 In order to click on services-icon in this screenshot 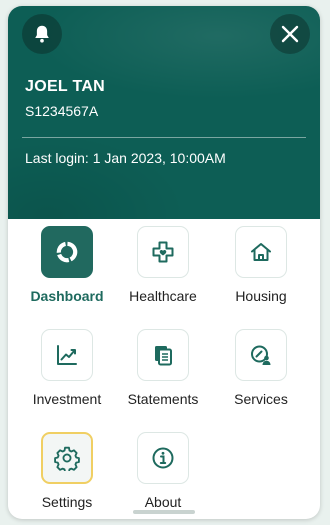, I will do `click(261, 355)`.